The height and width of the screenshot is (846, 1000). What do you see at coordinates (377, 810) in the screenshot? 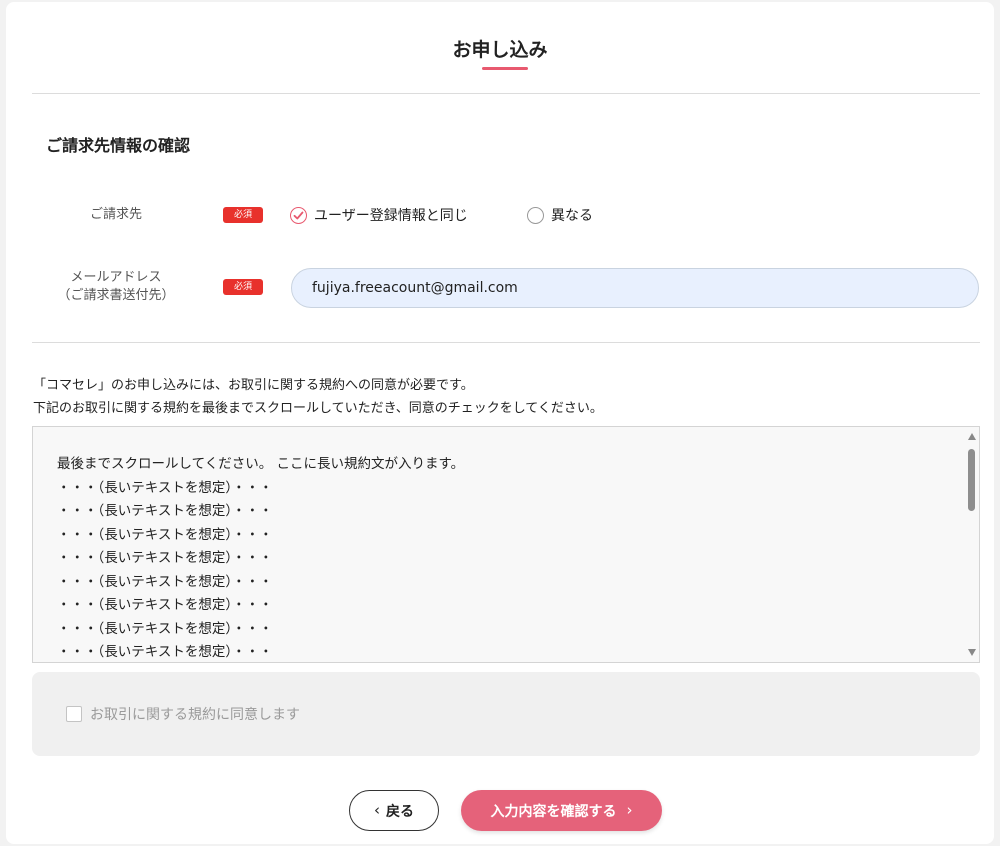
I see `chevron-left-icon: ‹` at bounding box center [377, 810].